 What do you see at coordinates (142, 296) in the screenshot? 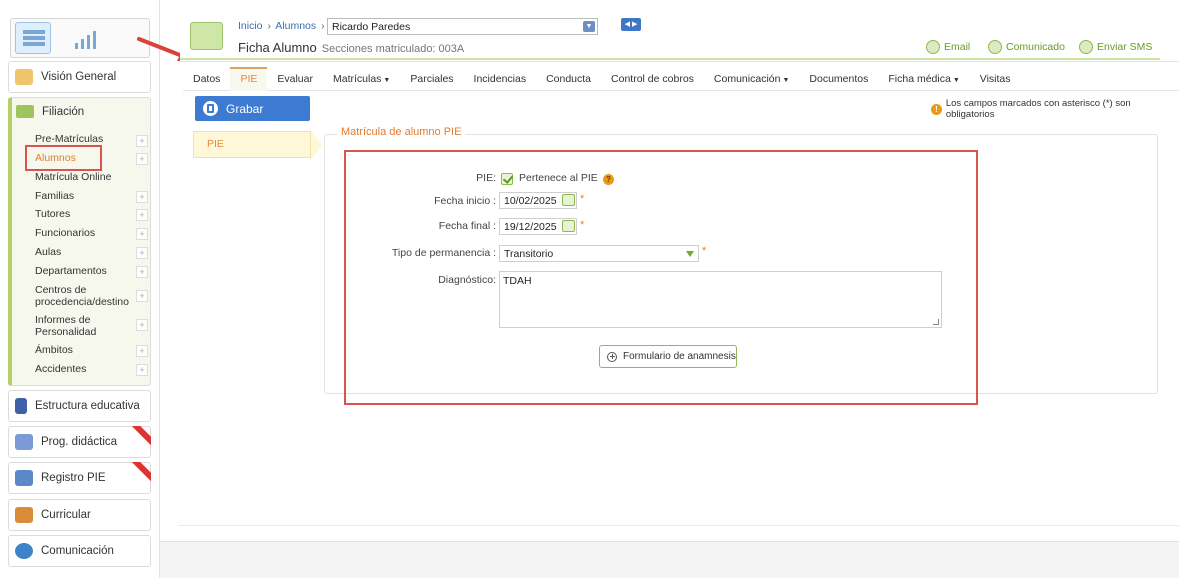
I see `add-centro-button: +` at bounding box center [142, 296].